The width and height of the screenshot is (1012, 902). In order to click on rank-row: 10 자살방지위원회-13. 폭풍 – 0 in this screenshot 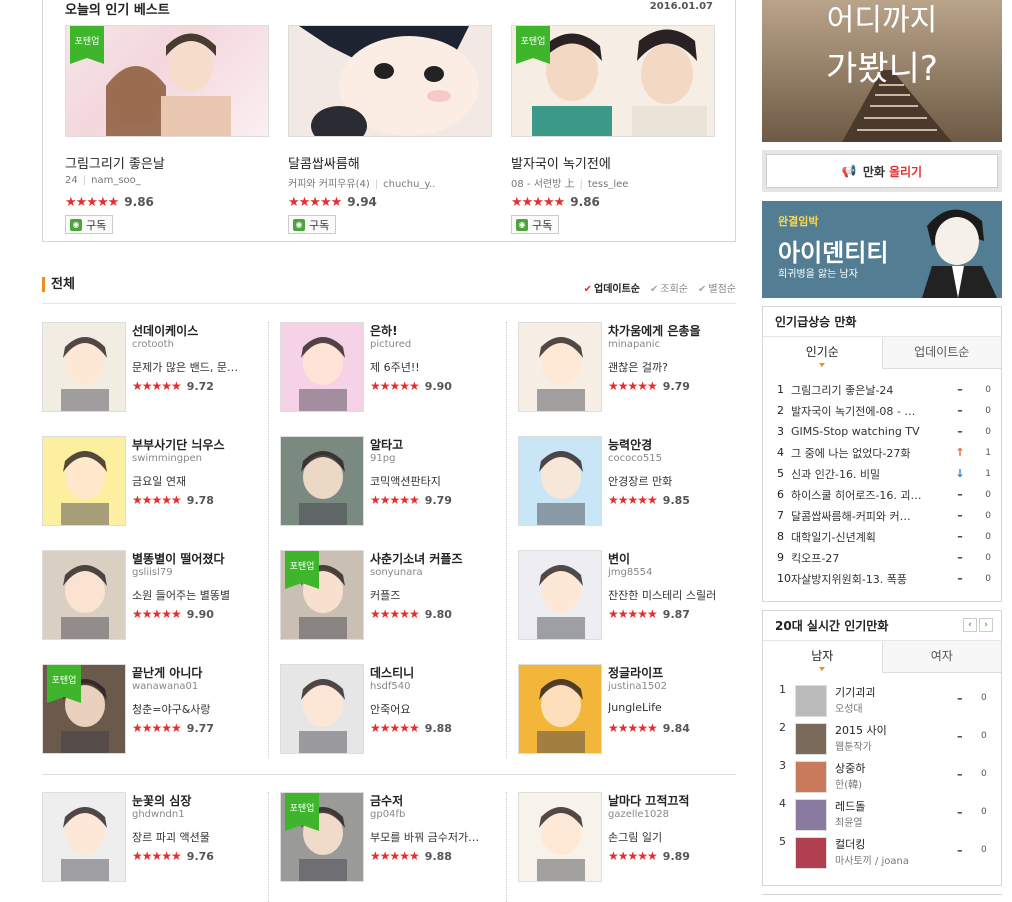, I will do `click(882, 578)`.